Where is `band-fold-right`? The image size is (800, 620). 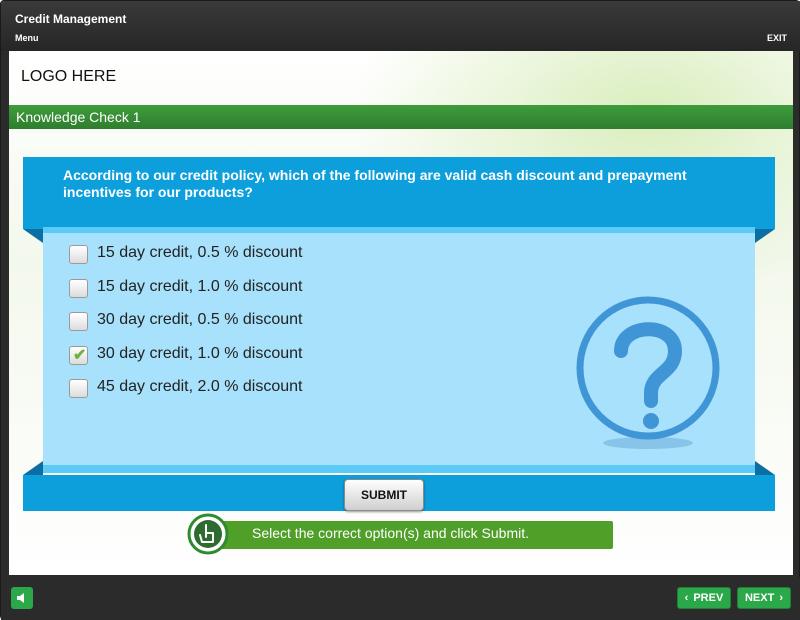
band-fold-right is located at coordinates (765, 468).